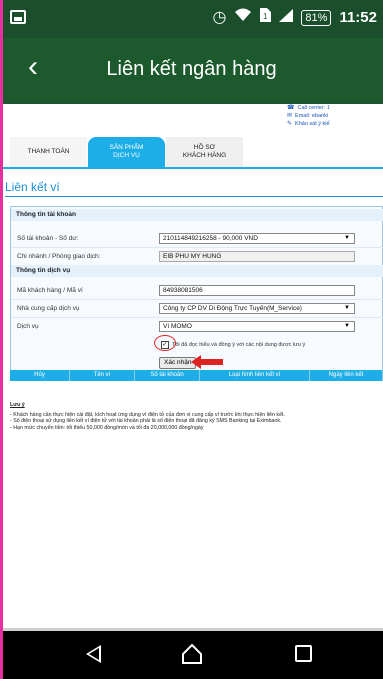 The width and height of the screenshot is (383, 679). I want to click on tab-payment: THANH TOÁN, so click(48, 152).